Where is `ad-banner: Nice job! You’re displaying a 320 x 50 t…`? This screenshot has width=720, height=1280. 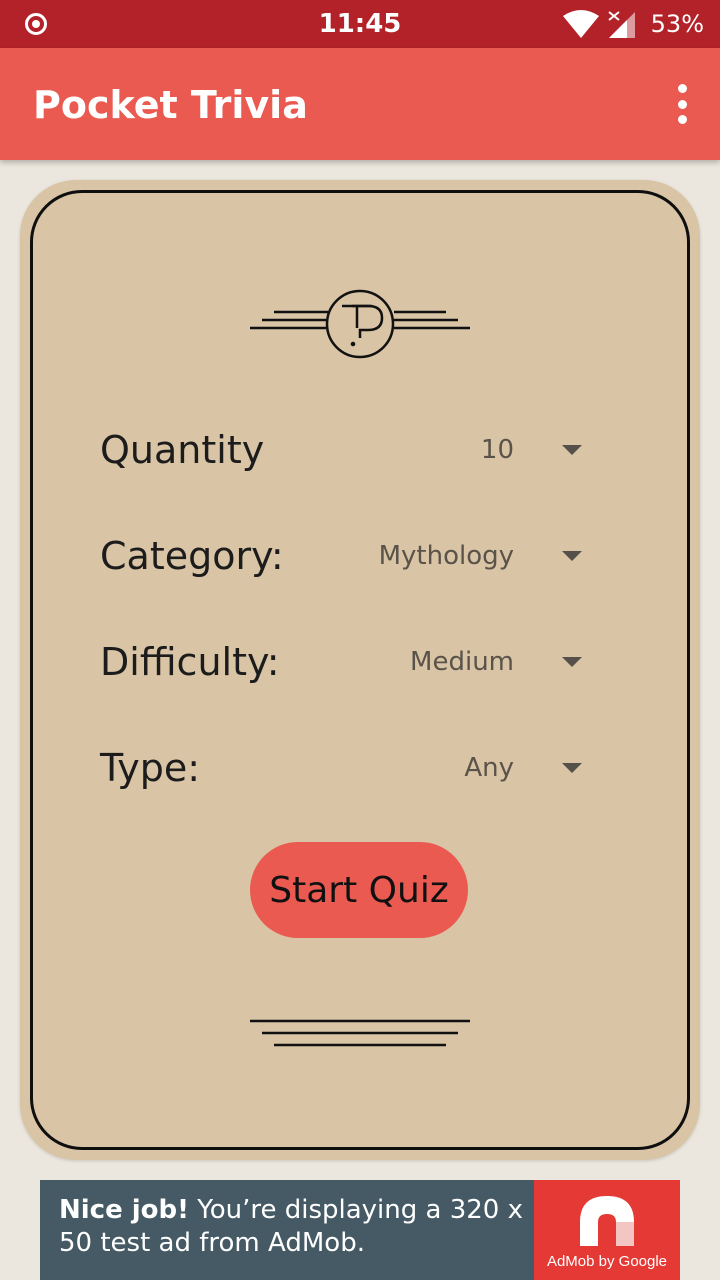 ad-banner: Nice job! You’re displaying a 320 x 50 t… is located at coordinates (360, 1230).